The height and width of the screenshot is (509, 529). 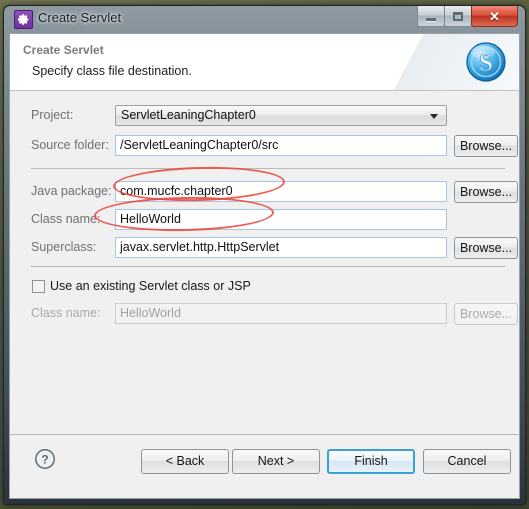 I want to click on superclass-label: Superclass:, so click(x=64, y=247).